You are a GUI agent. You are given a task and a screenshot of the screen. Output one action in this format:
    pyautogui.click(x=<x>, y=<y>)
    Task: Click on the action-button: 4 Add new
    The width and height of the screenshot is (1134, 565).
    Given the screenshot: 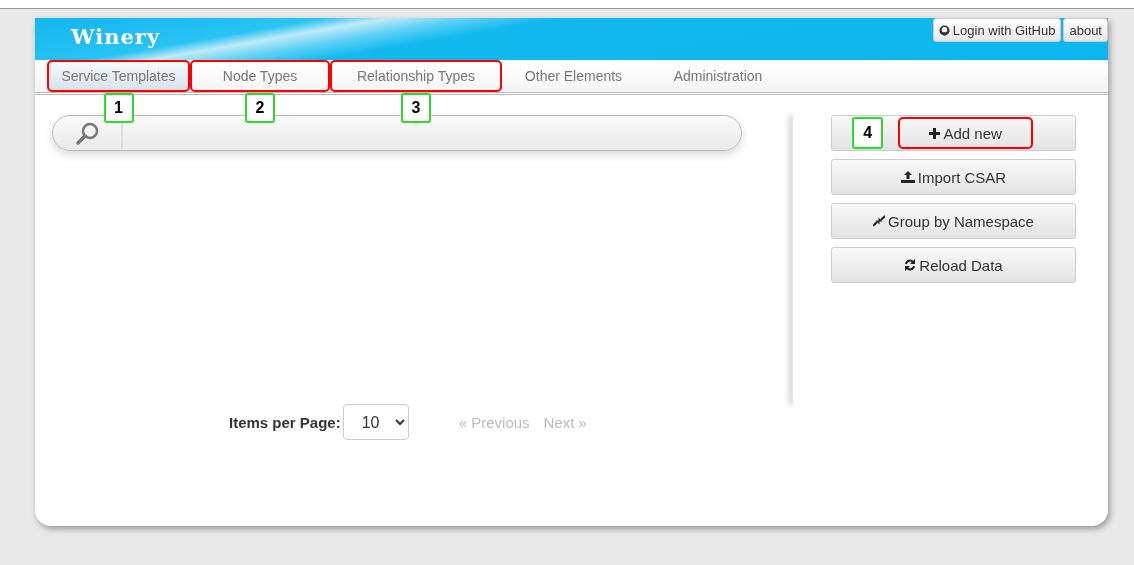 What is the action you would take?
    pyautogui.click(x=953, y=133)
    